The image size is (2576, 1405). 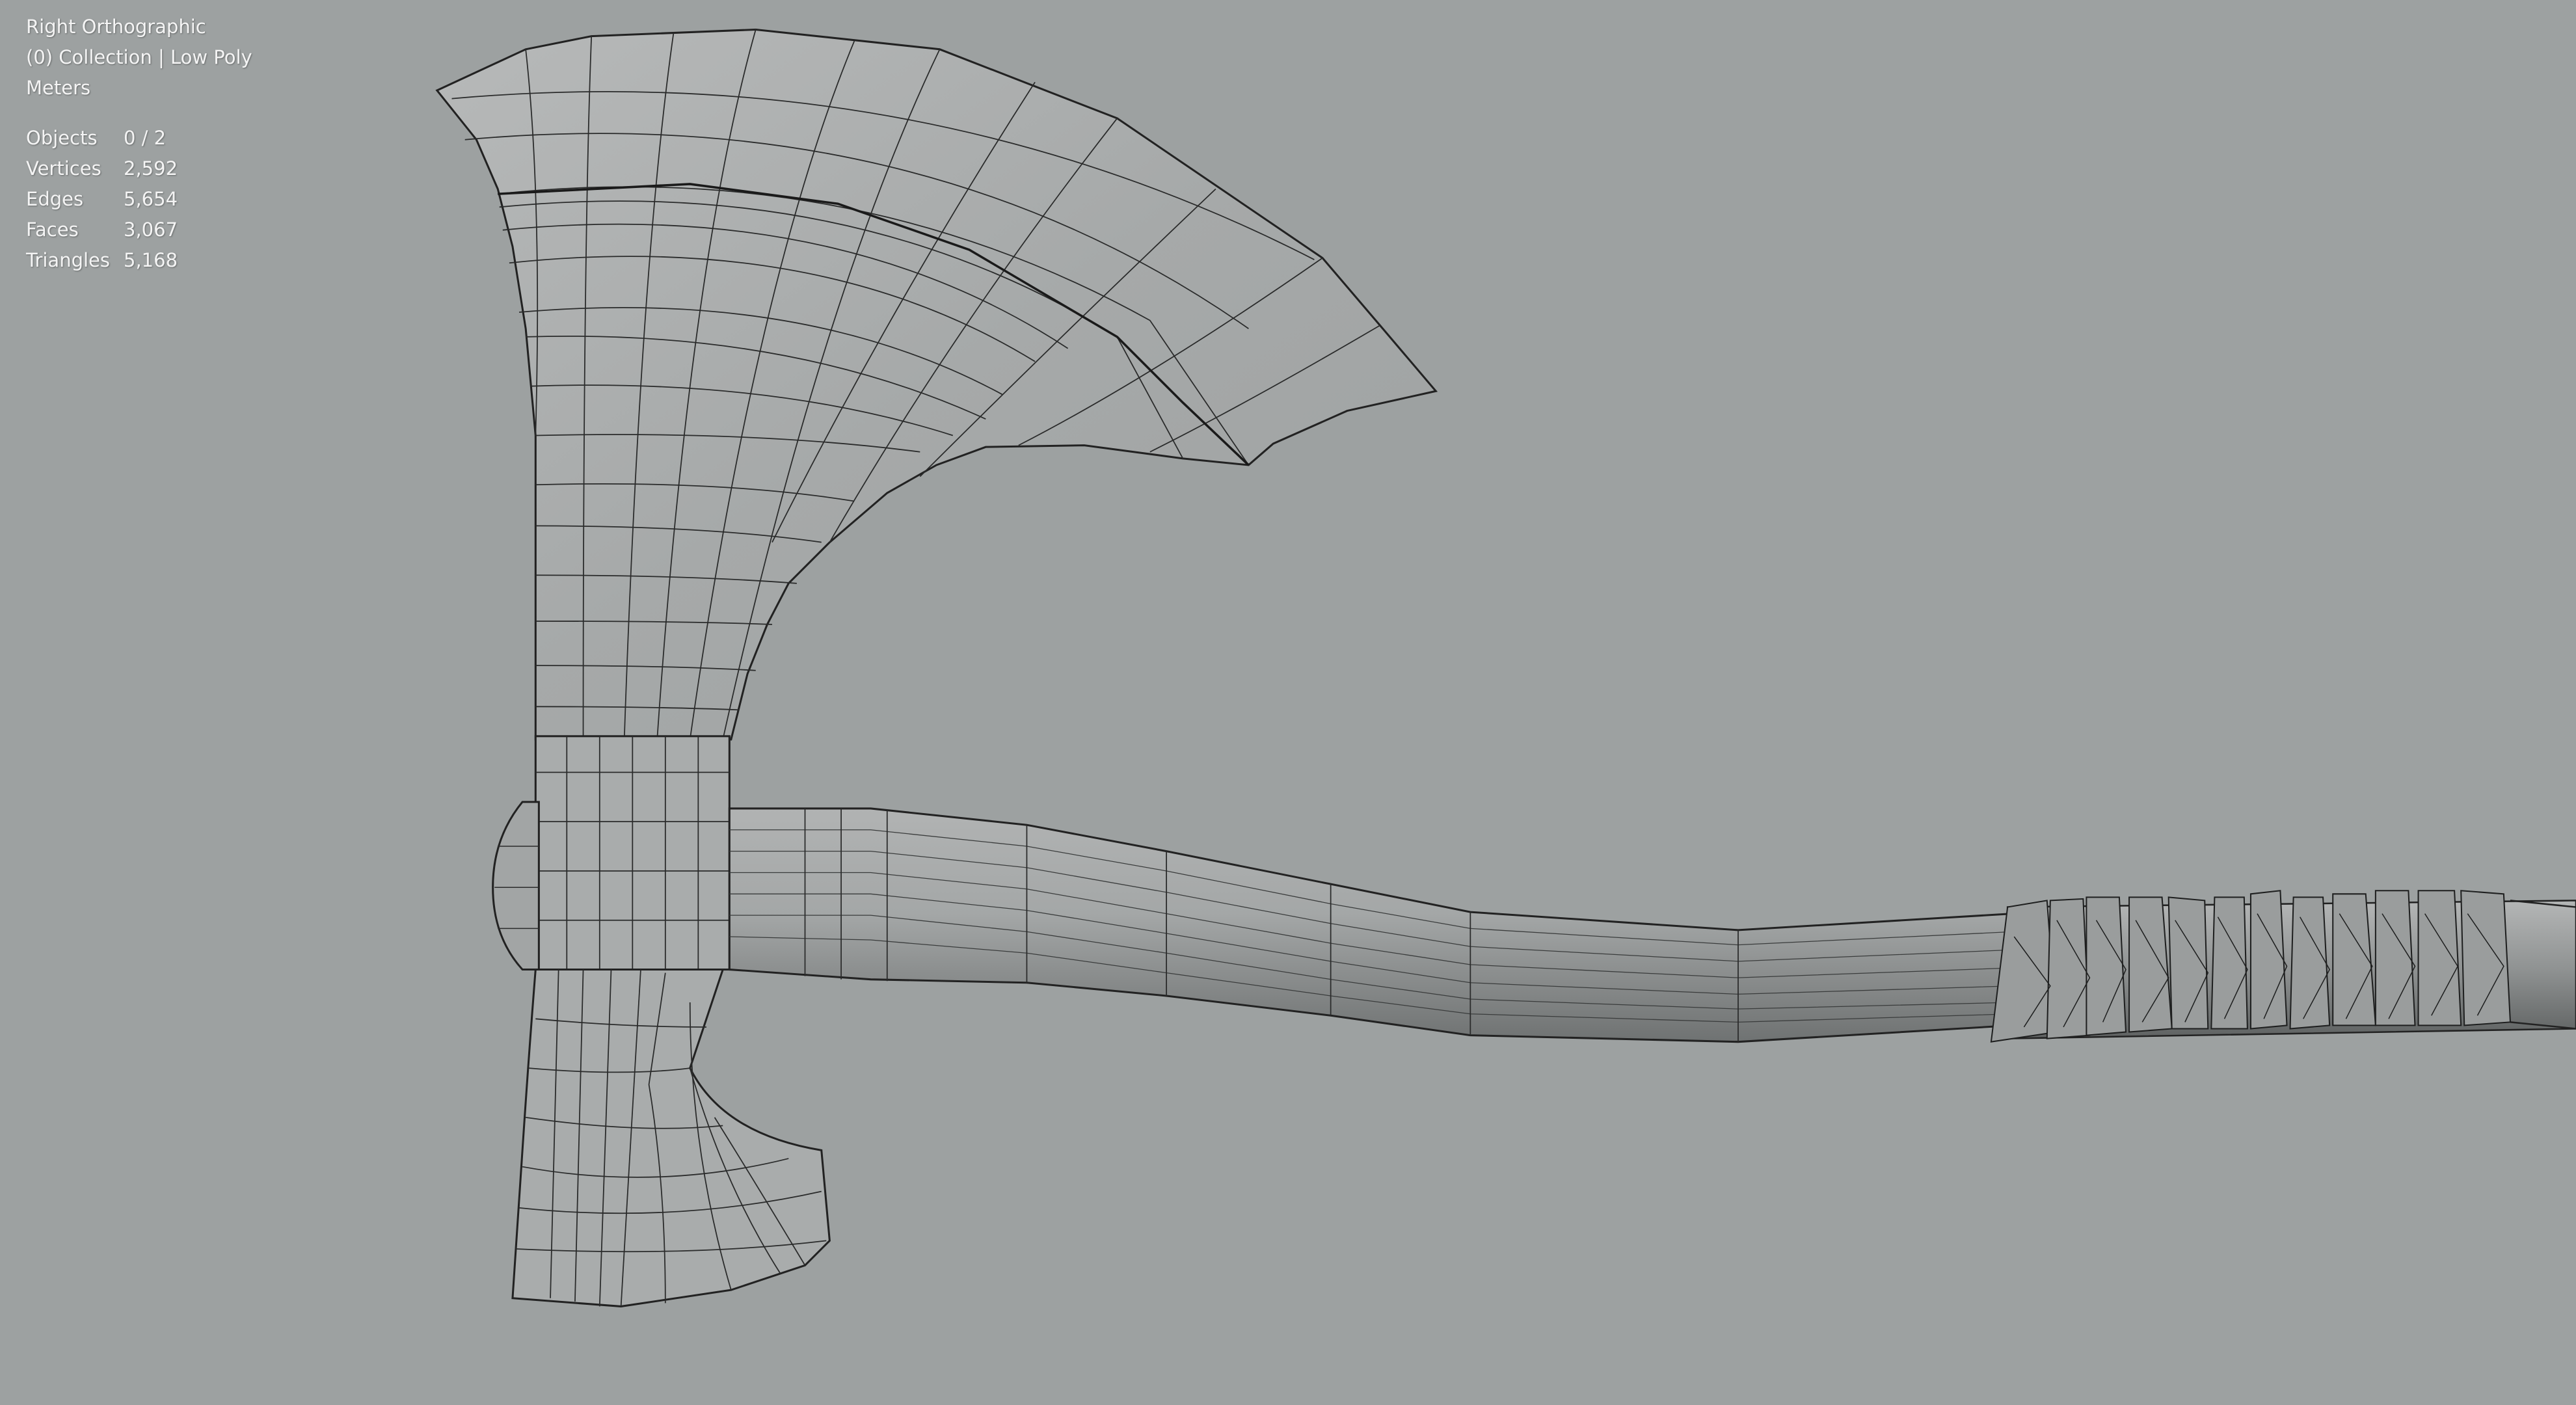 I want to click on stat-row-faces: Faces 3,067, so click(x=139, y=230).